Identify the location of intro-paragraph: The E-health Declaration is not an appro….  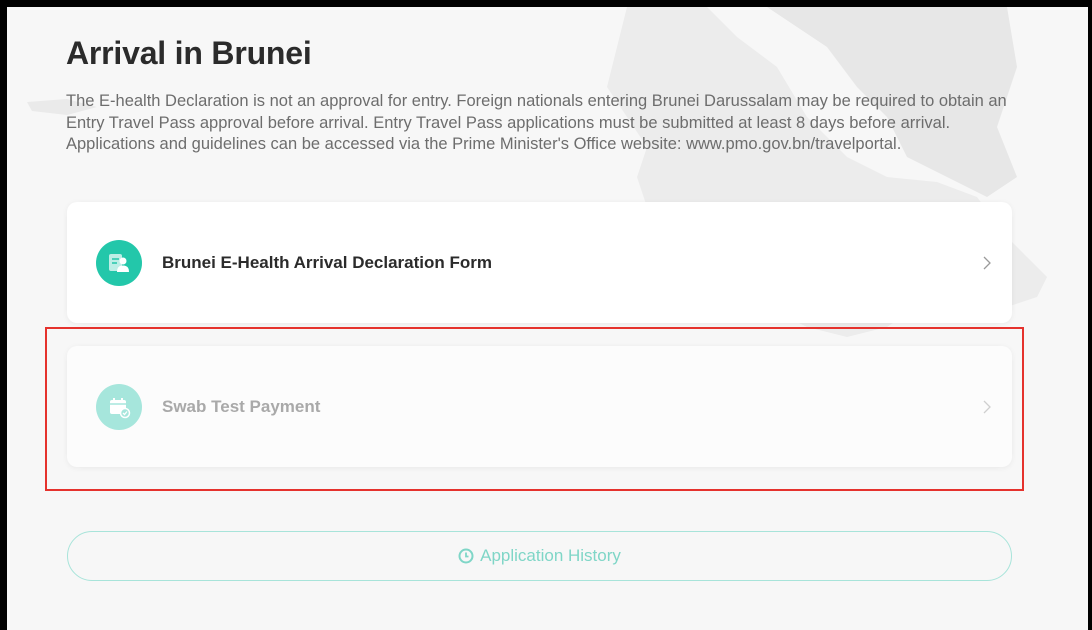
(536, 122).